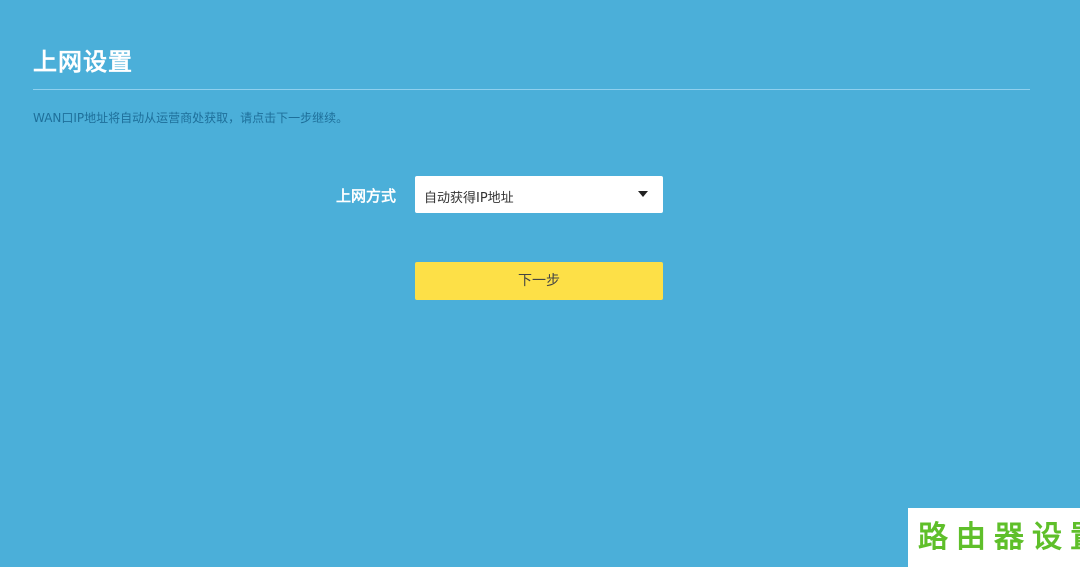 This screenshot has height=567, width=1080. I want to click on title-divider, so click(531, 89).